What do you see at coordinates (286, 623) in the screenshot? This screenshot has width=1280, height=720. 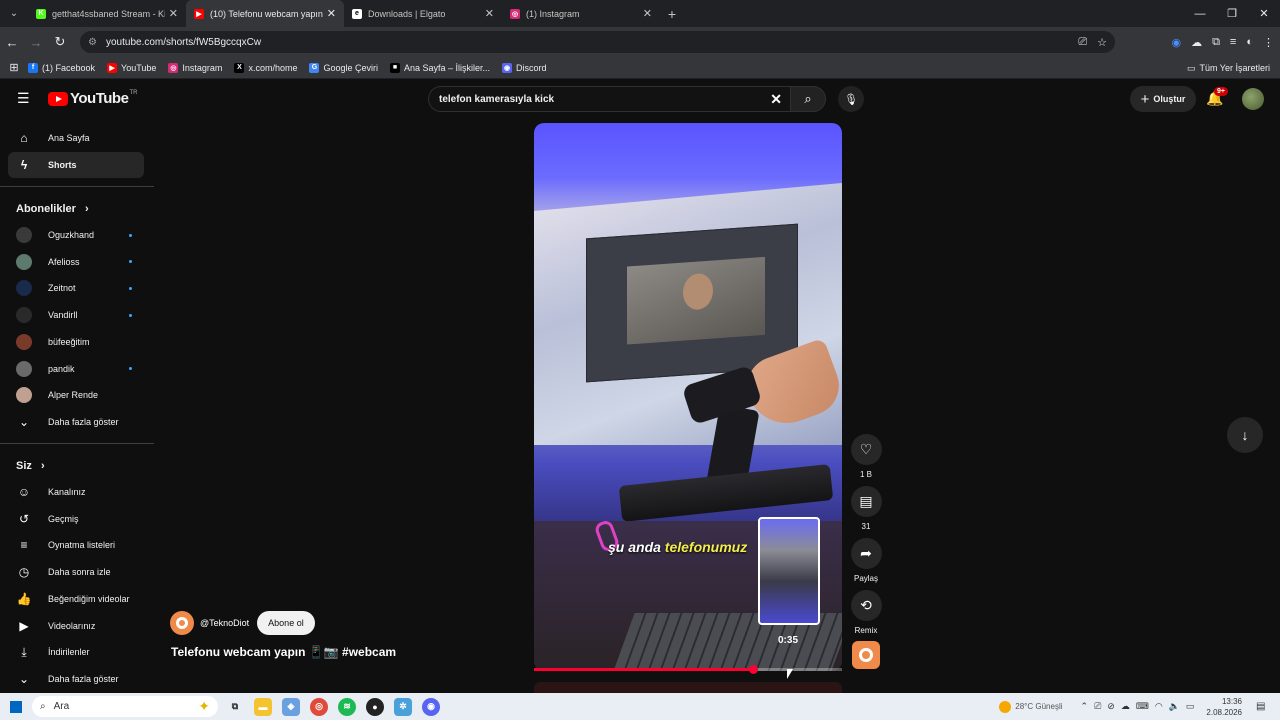 I see `subscribe-button: Abone ol` at bounding box center [286, 623].